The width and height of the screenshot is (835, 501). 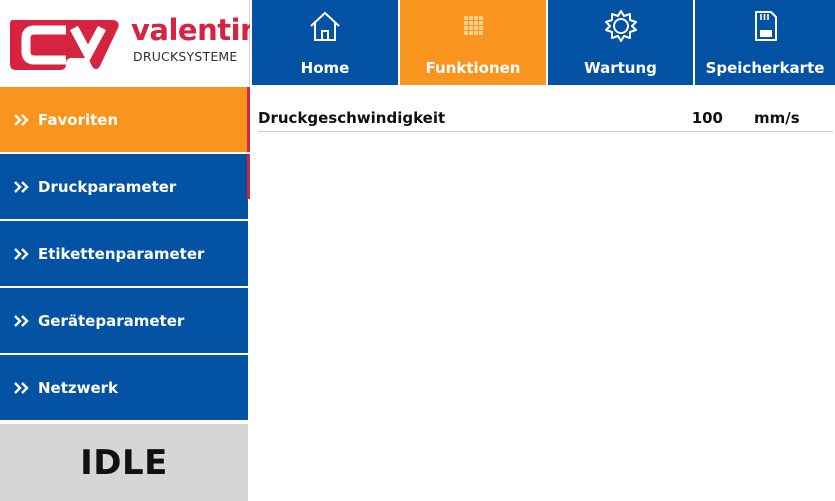 What do you see at coordinates (620, 26) in the screenshot?
I see `gear-icon` at bounding box center [620, 26].